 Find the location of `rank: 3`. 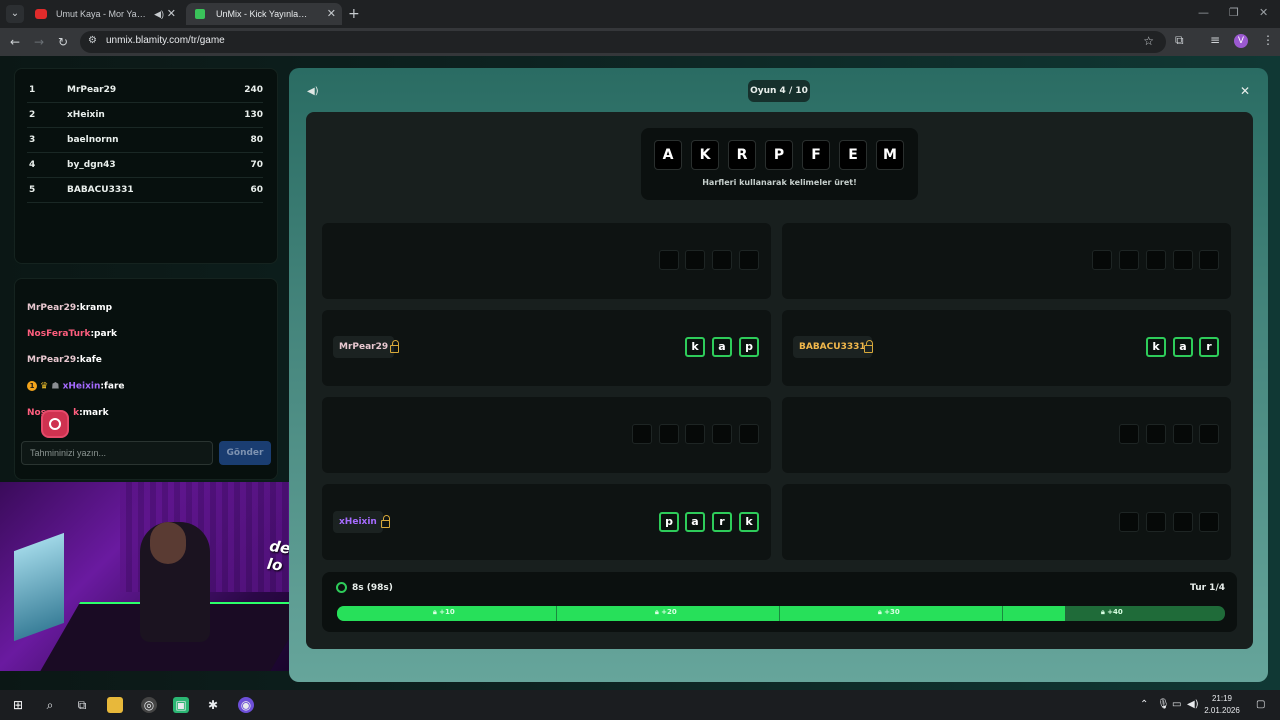

rank: 3 is located at coordinates (32, 140).